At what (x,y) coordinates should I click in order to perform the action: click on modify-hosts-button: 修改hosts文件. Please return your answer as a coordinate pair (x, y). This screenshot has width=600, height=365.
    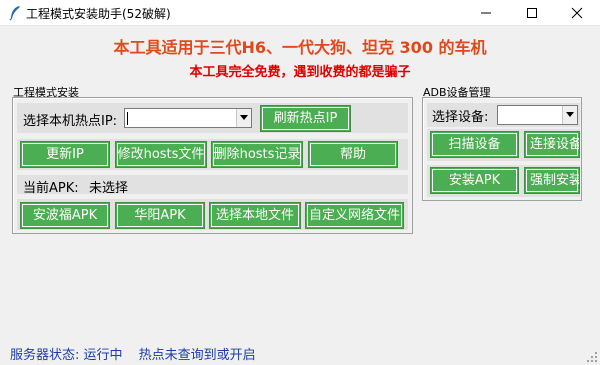
    Looking at the image, I should click on (161, 154).